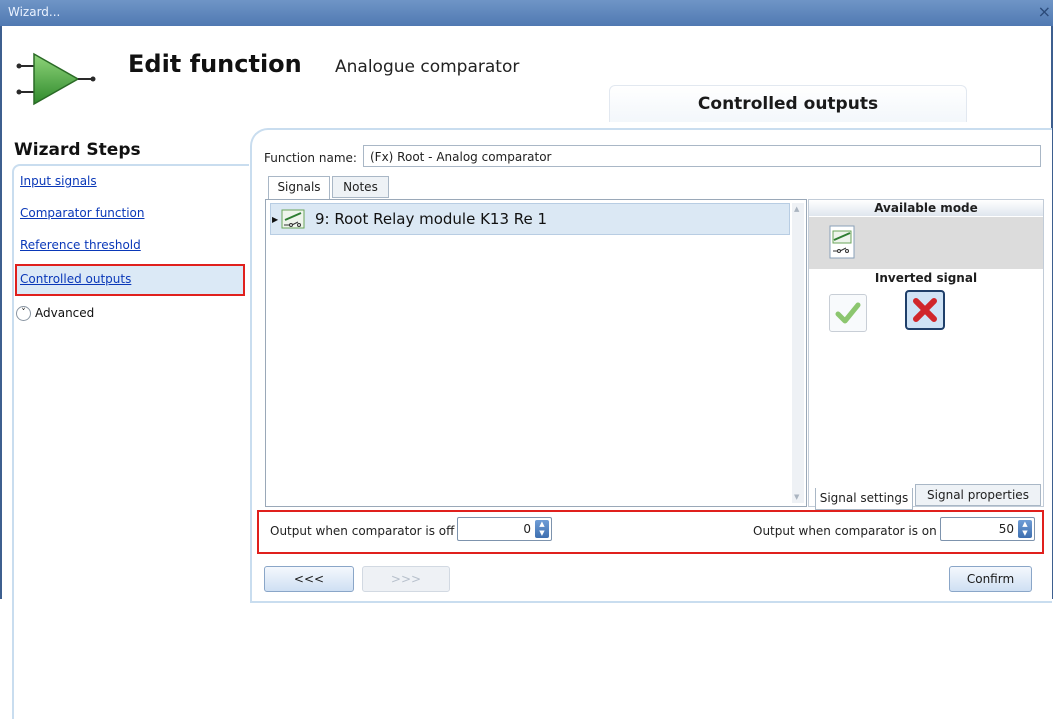 Image resolution: width=1053 pixels, height=719 pixels. I want to click on signal-label: 9: Root Relay module K13 Re 1, so click(431, 219).